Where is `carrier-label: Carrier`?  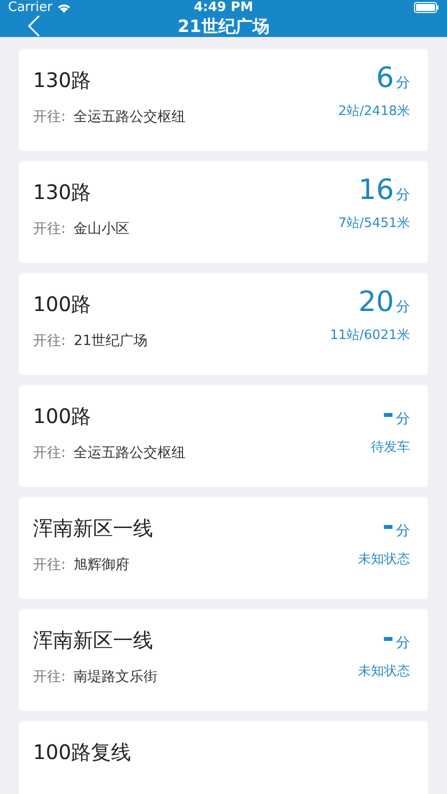
carrier-label: Carrier is located at coordinates (30, 7).